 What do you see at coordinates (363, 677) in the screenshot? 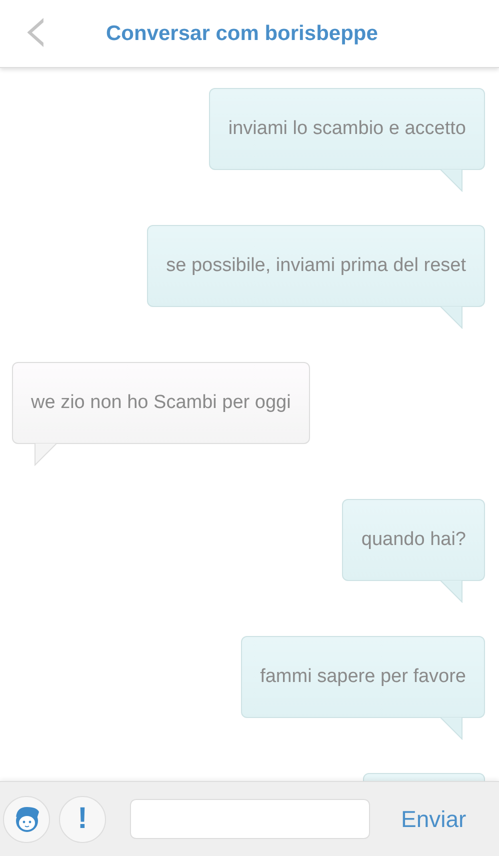
I see `message-bubble: fammi sapere per favore` at bounding box center [363, 677].